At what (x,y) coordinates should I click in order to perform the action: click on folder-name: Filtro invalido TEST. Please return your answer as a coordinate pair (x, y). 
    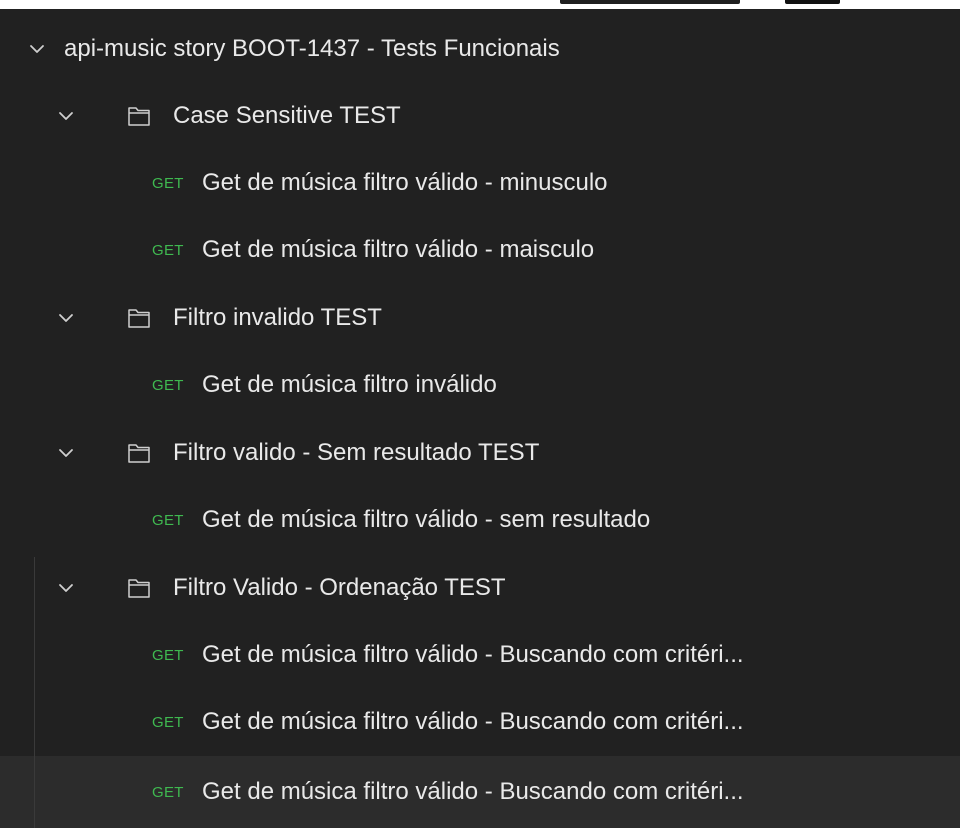
    Looking at the image, I should click on (277, 317).